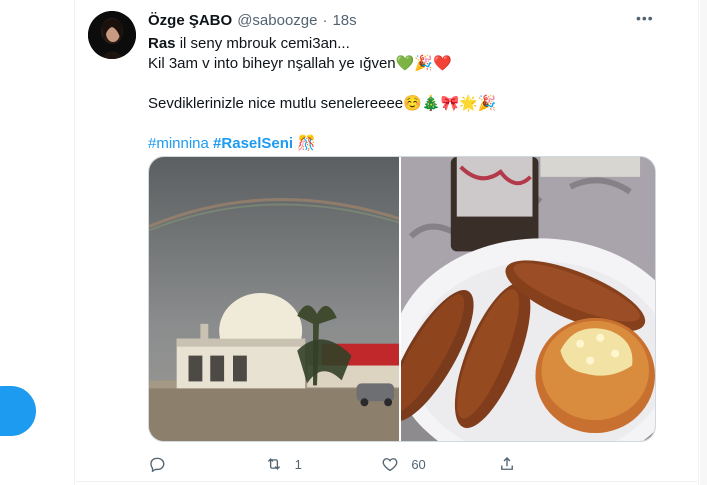  What do you see at coordinates (646, 20) in the screenshot?
I see `more-icon: •••` at bounding box center [646, 20].